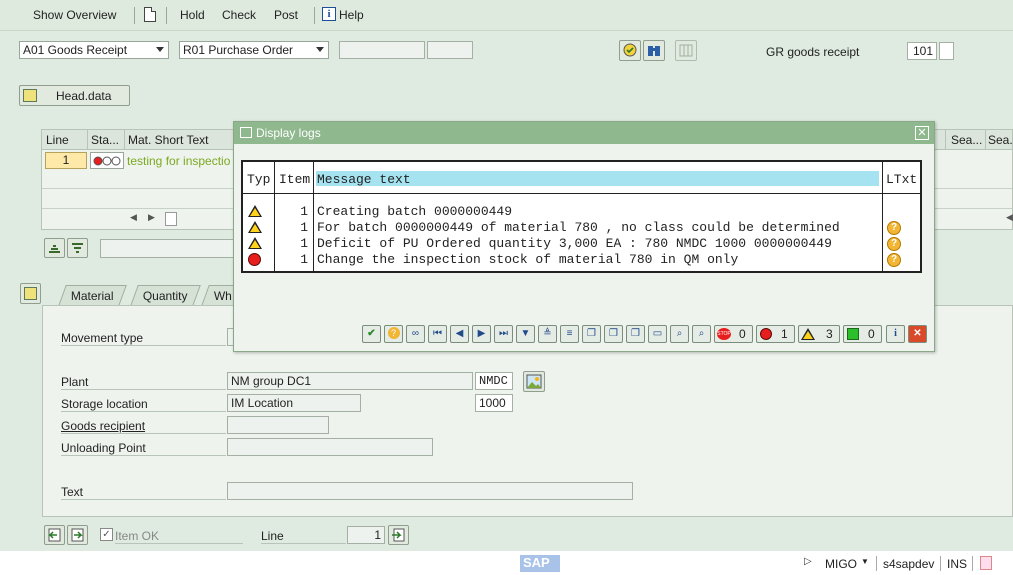 This screenshot has height=575, width=1013. I want to click on layout-icon: ❐, so click(635, 334).